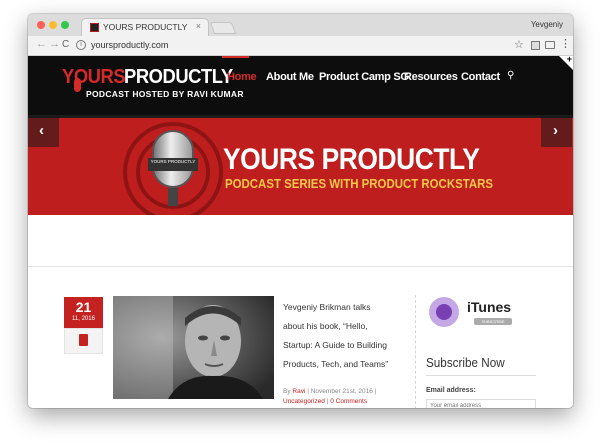  What do you see at coordinates (83, 307) in the screenshot?
I see `post-date-day: 21` at bounding box center [83, 307].